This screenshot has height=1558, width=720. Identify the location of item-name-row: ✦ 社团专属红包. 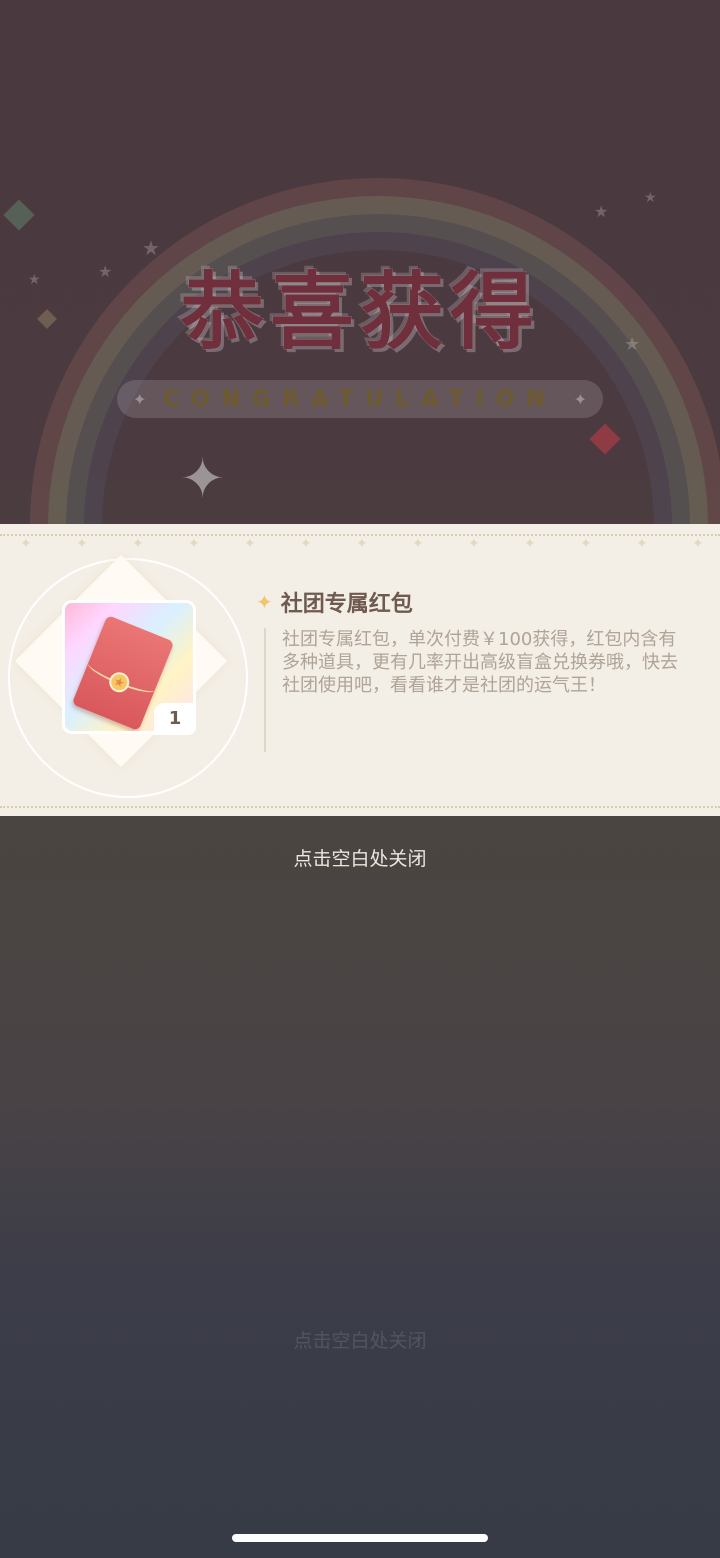
(334, 602).